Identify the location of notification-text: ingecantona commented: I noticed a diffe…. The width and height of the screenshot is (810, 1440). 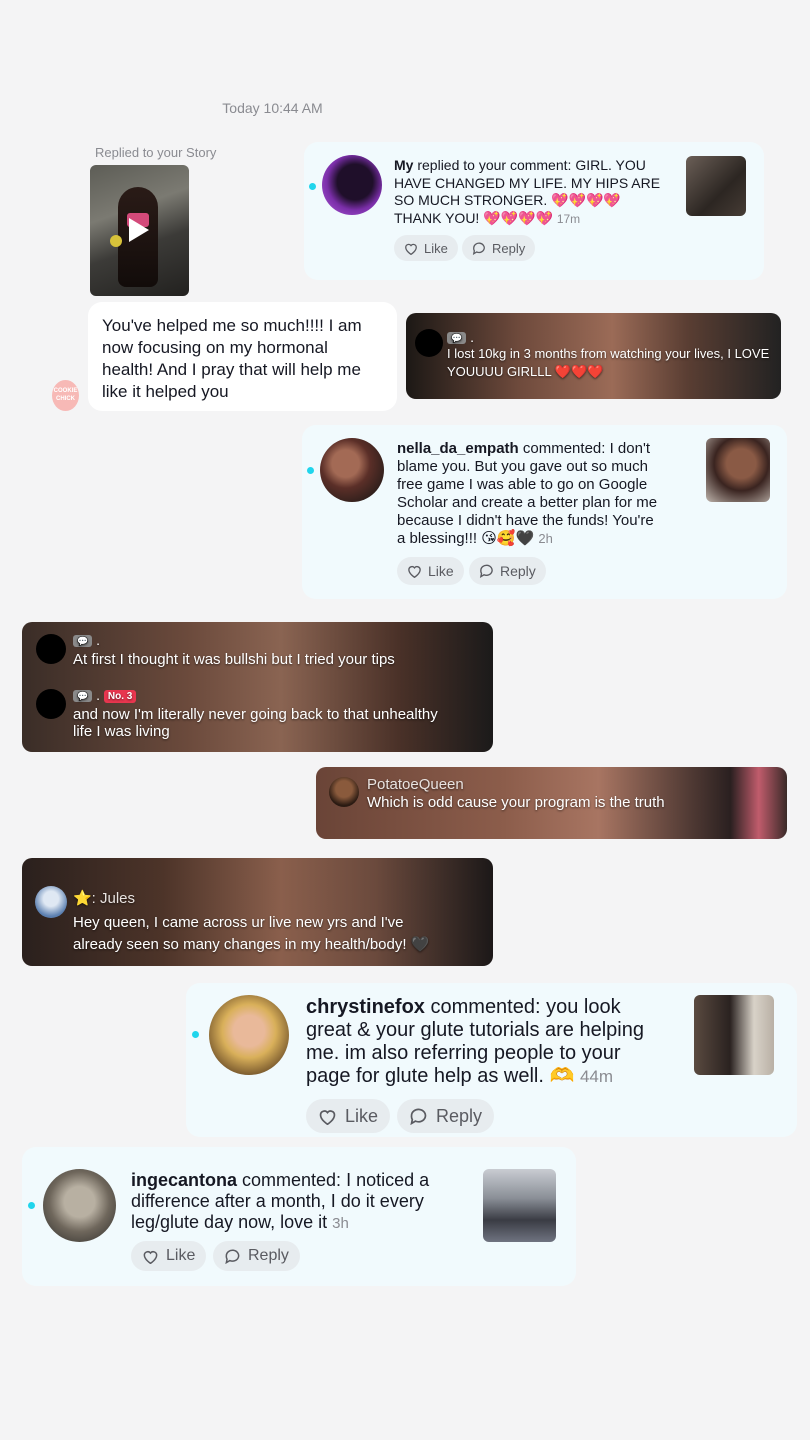
(280, 1201).